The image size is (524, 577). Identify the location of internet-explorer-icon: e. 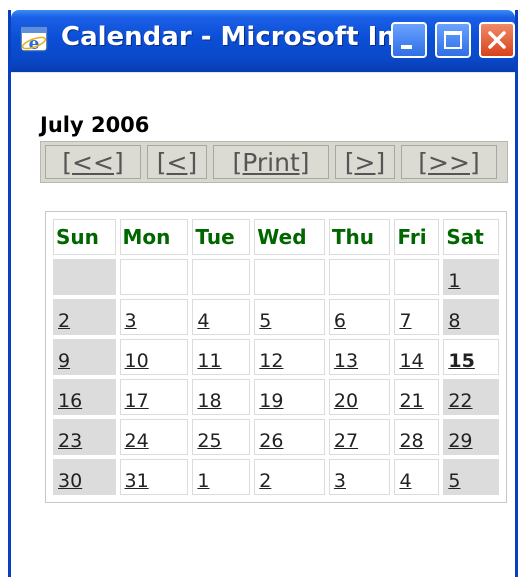
(35, 40).